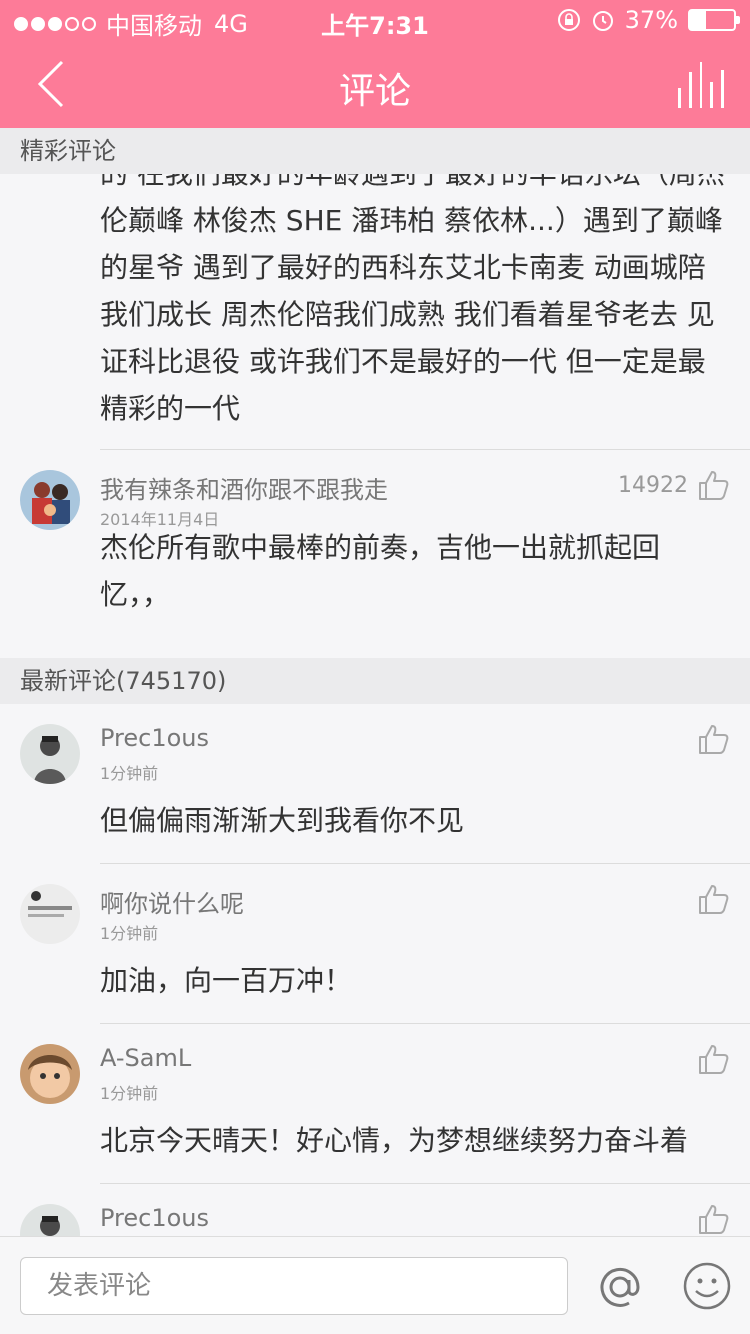 The image size is (750, 1334). I want to click on comment-text: 但偏偏雨渐渐大到我看你不见, so click(282, 820).